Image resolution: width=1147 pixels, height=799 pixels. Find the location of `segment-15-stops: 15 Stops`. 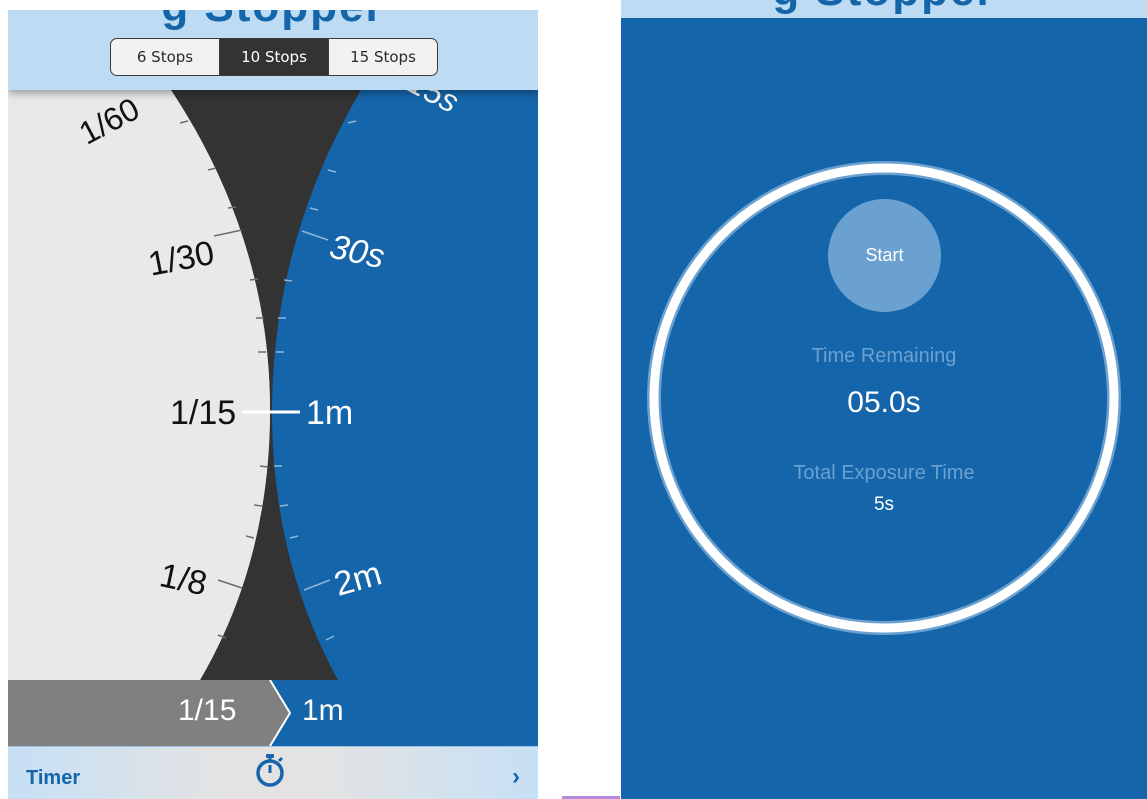

segment-15-stops: 15 Stops is located at coordinates (382, 57).